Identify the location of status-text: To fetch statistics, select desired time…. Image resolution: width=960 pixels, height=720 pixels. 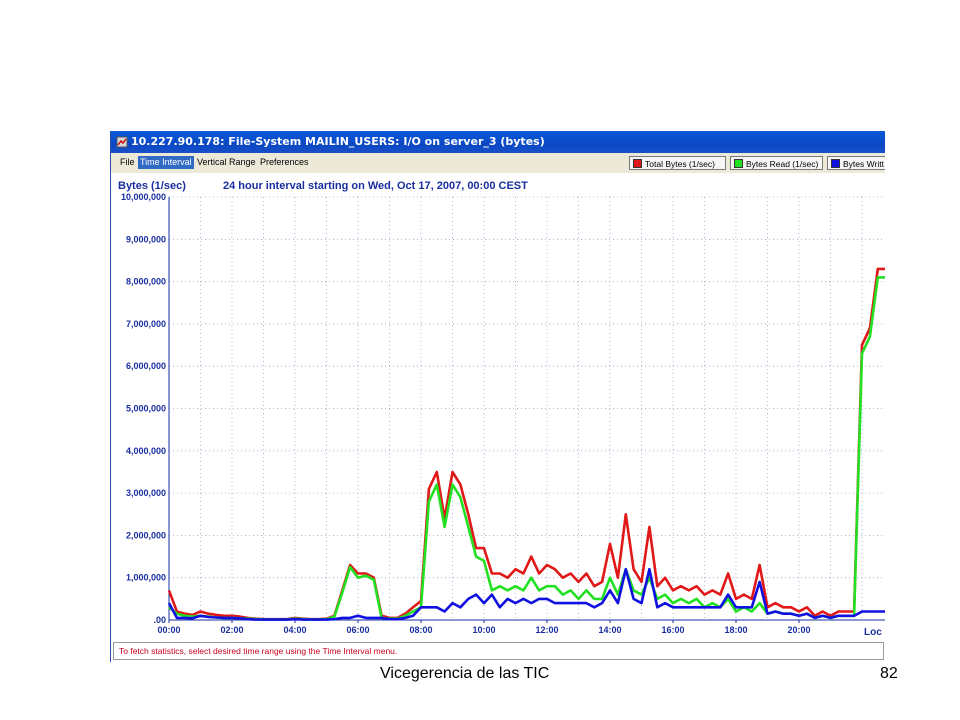
(258, 651).